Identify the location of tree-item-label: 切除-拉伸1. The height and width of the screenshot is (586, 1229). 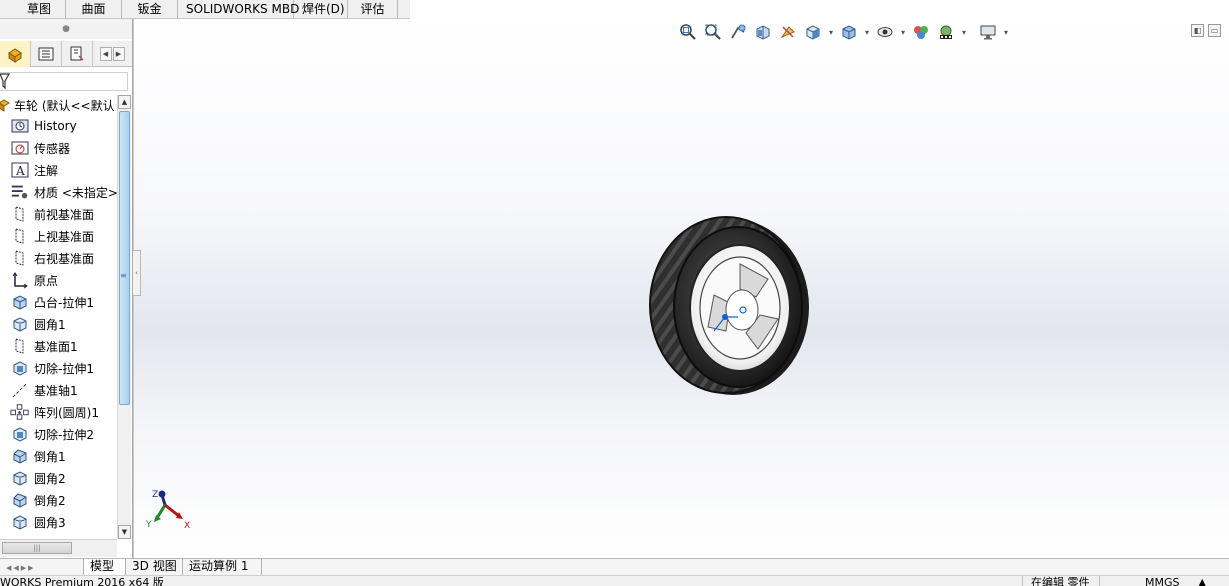
(64, 368).